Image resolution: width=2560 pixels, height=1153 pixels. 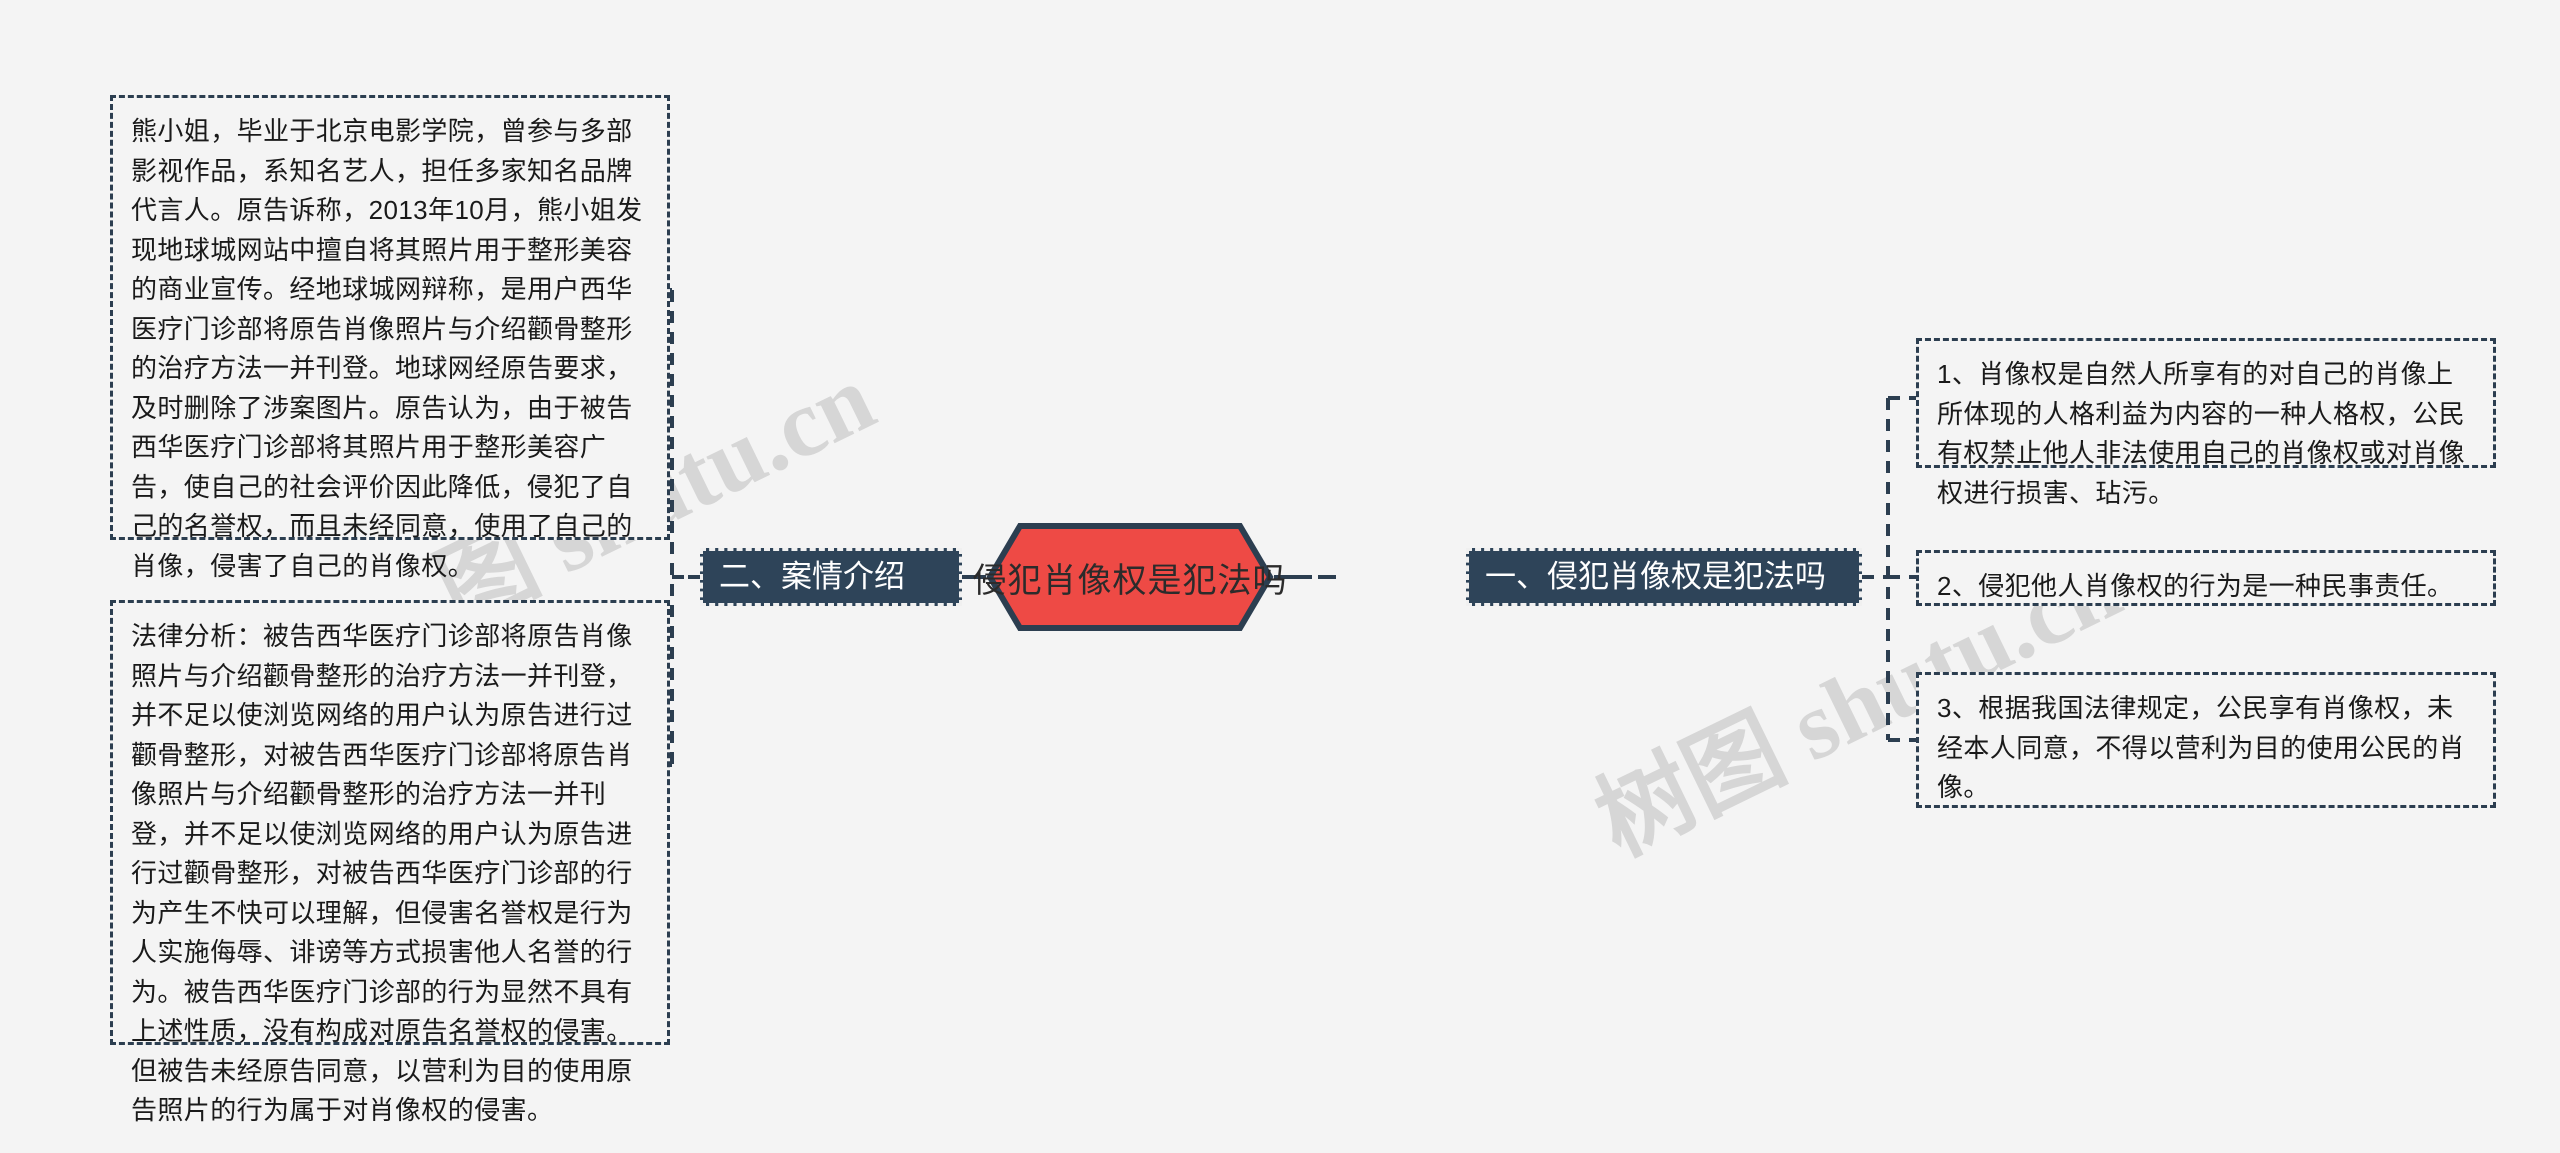 What do you see at coordinates (831, 577) in the screenshot?
I see `branch-node-case-introduction: 二、案情介绍` at bounding box center [831, 577].